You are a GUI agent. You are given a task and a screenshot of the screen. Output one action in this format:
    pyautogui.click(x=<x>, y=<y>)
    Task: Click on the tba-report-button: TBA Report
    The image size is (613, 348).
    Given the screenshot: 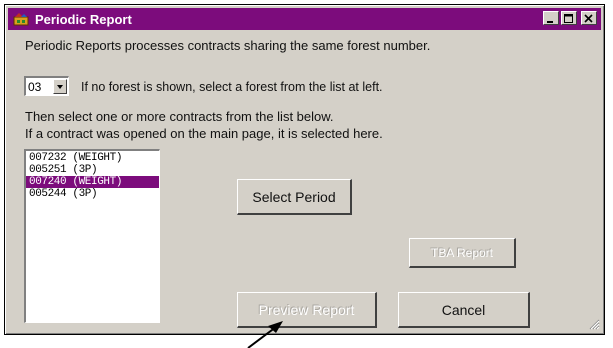 What is the action you would take?
    pyautogui.click(x=462, y=253)
    